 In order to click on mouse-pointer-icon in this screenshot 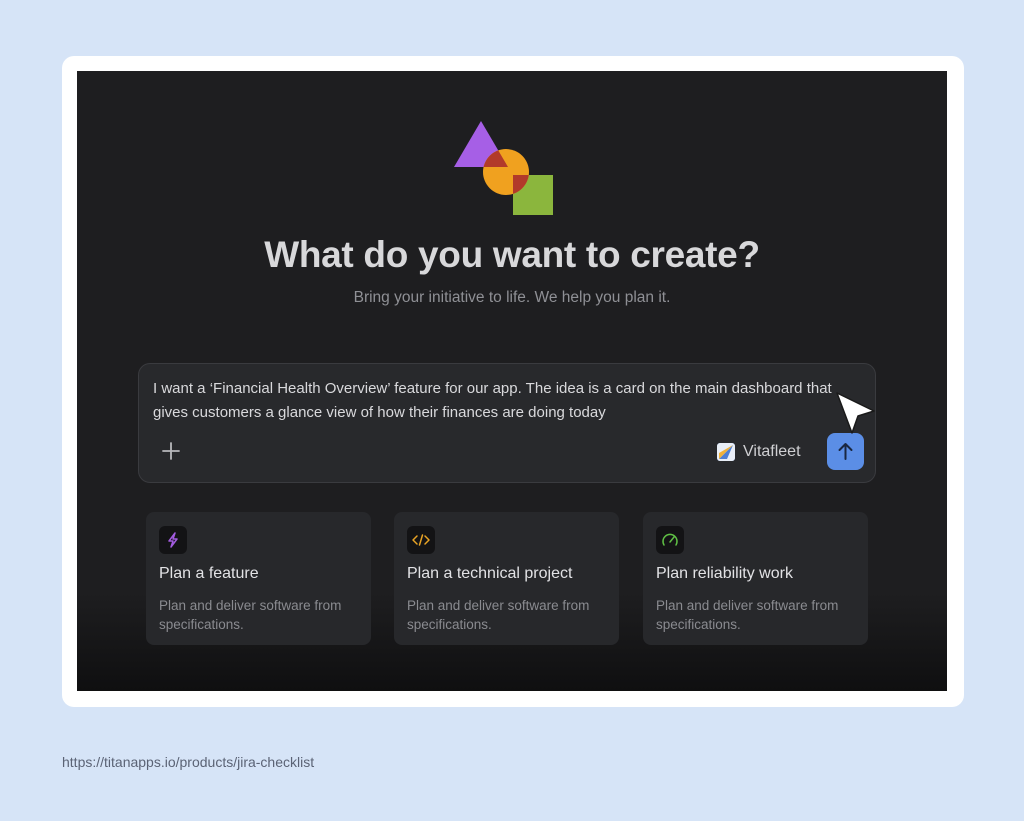, I will do `click(855, 413)`.